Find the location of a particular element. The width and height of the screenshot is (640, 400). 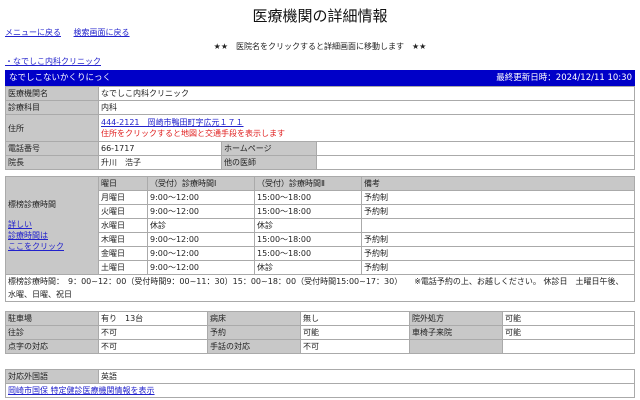

schedule-header: （受付）診療時間Ⅰ is located at coordinates (201, 183).